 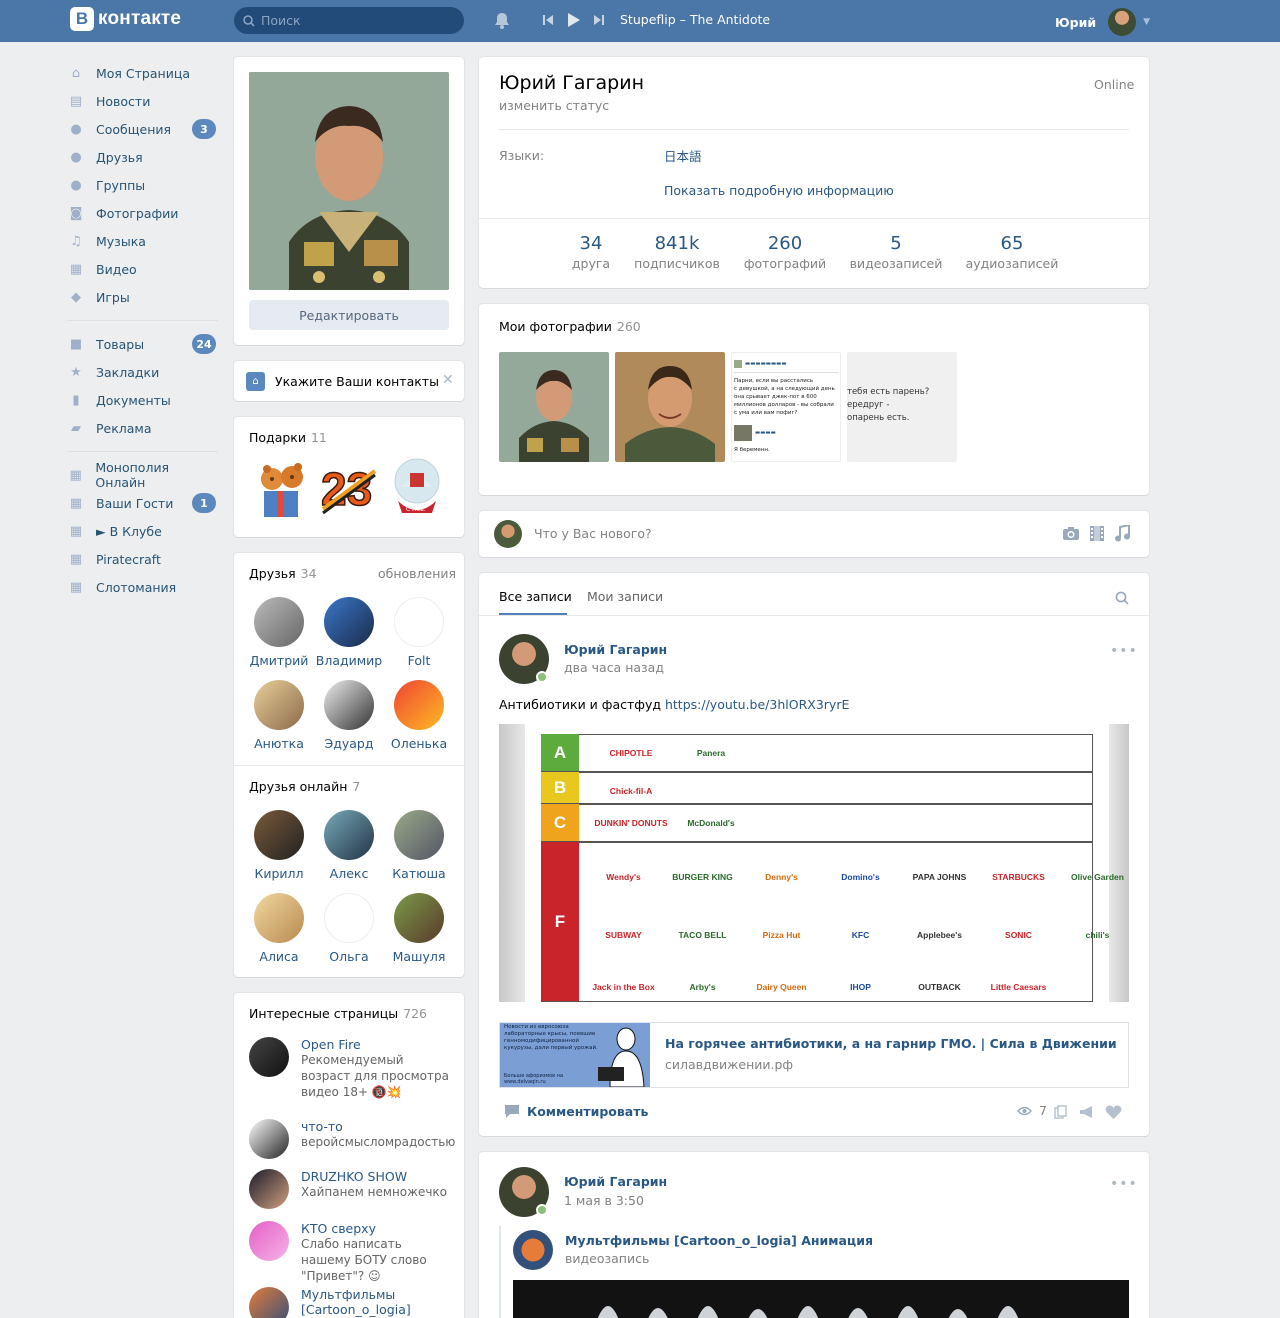 I want to click on share-icon, so click(x=1061, y=1112).